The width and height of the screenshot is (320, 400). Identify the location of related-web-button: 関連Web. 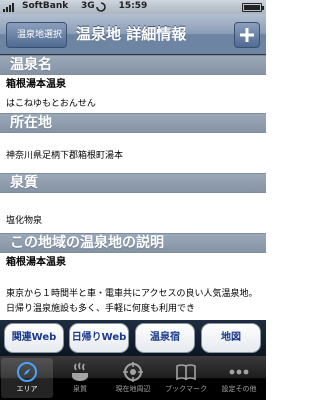
(34, 338).